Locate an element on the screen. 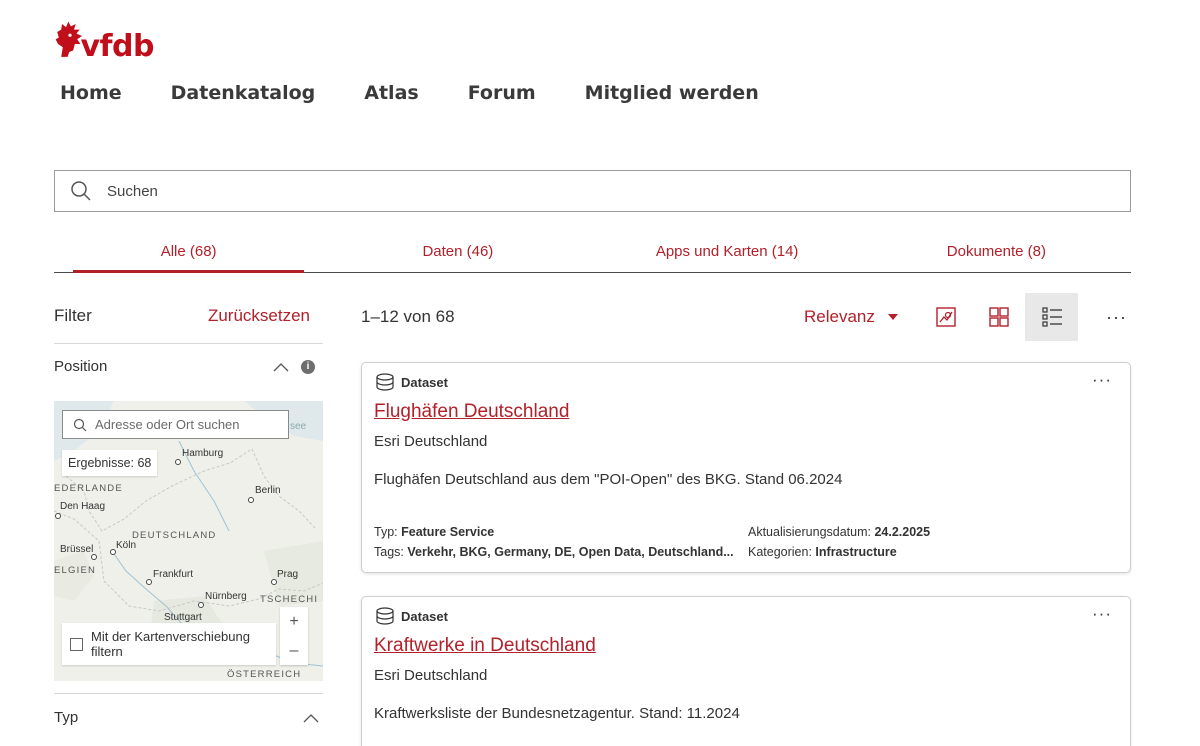 The width and height of the screenshot is (1200, 746). item-date: Aktualisierungsdatum: 24.2.2025 is located at coordinates (839, 532).